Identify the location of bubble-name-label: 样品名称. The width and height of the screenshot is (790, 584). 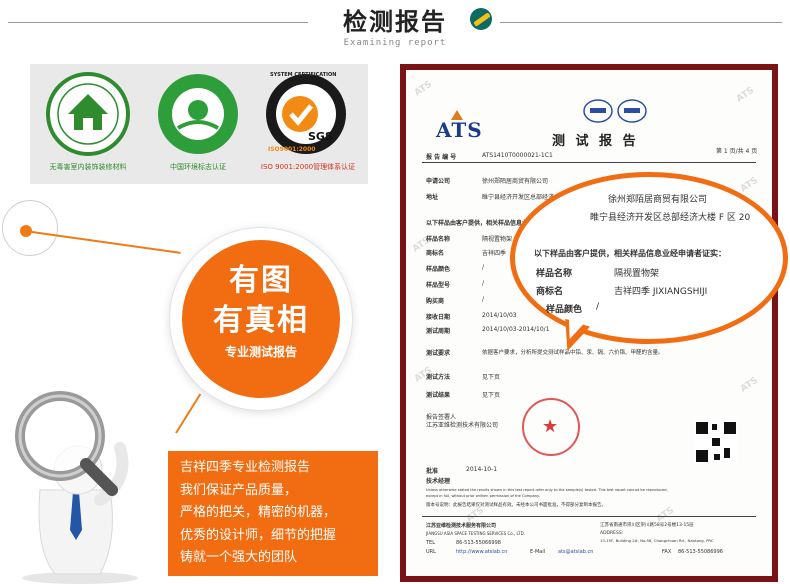
(554, 274).